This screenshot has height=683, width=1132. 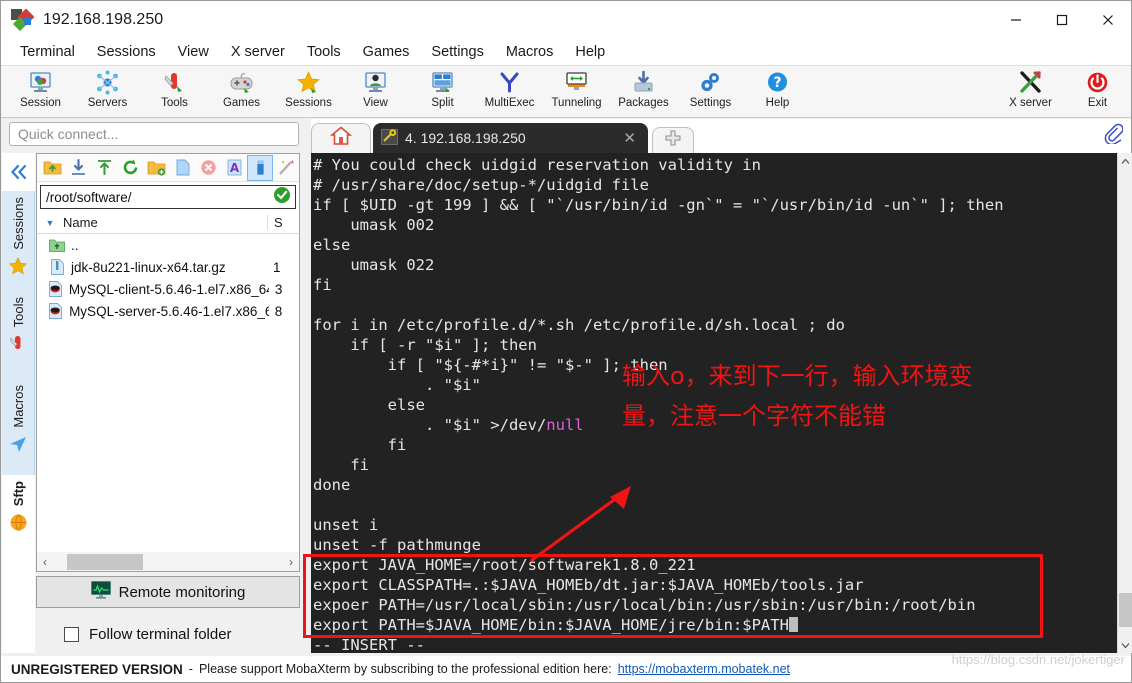 I want to click on toolbar-packages-button: Packages, so click(x=643, y=91).